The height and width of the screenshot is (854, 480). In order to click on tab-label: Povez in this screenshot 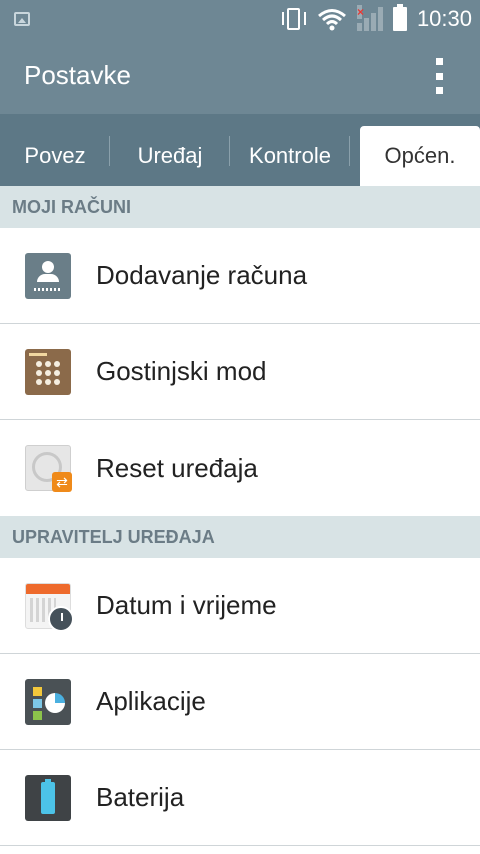, I will do `click(55, 155)`.